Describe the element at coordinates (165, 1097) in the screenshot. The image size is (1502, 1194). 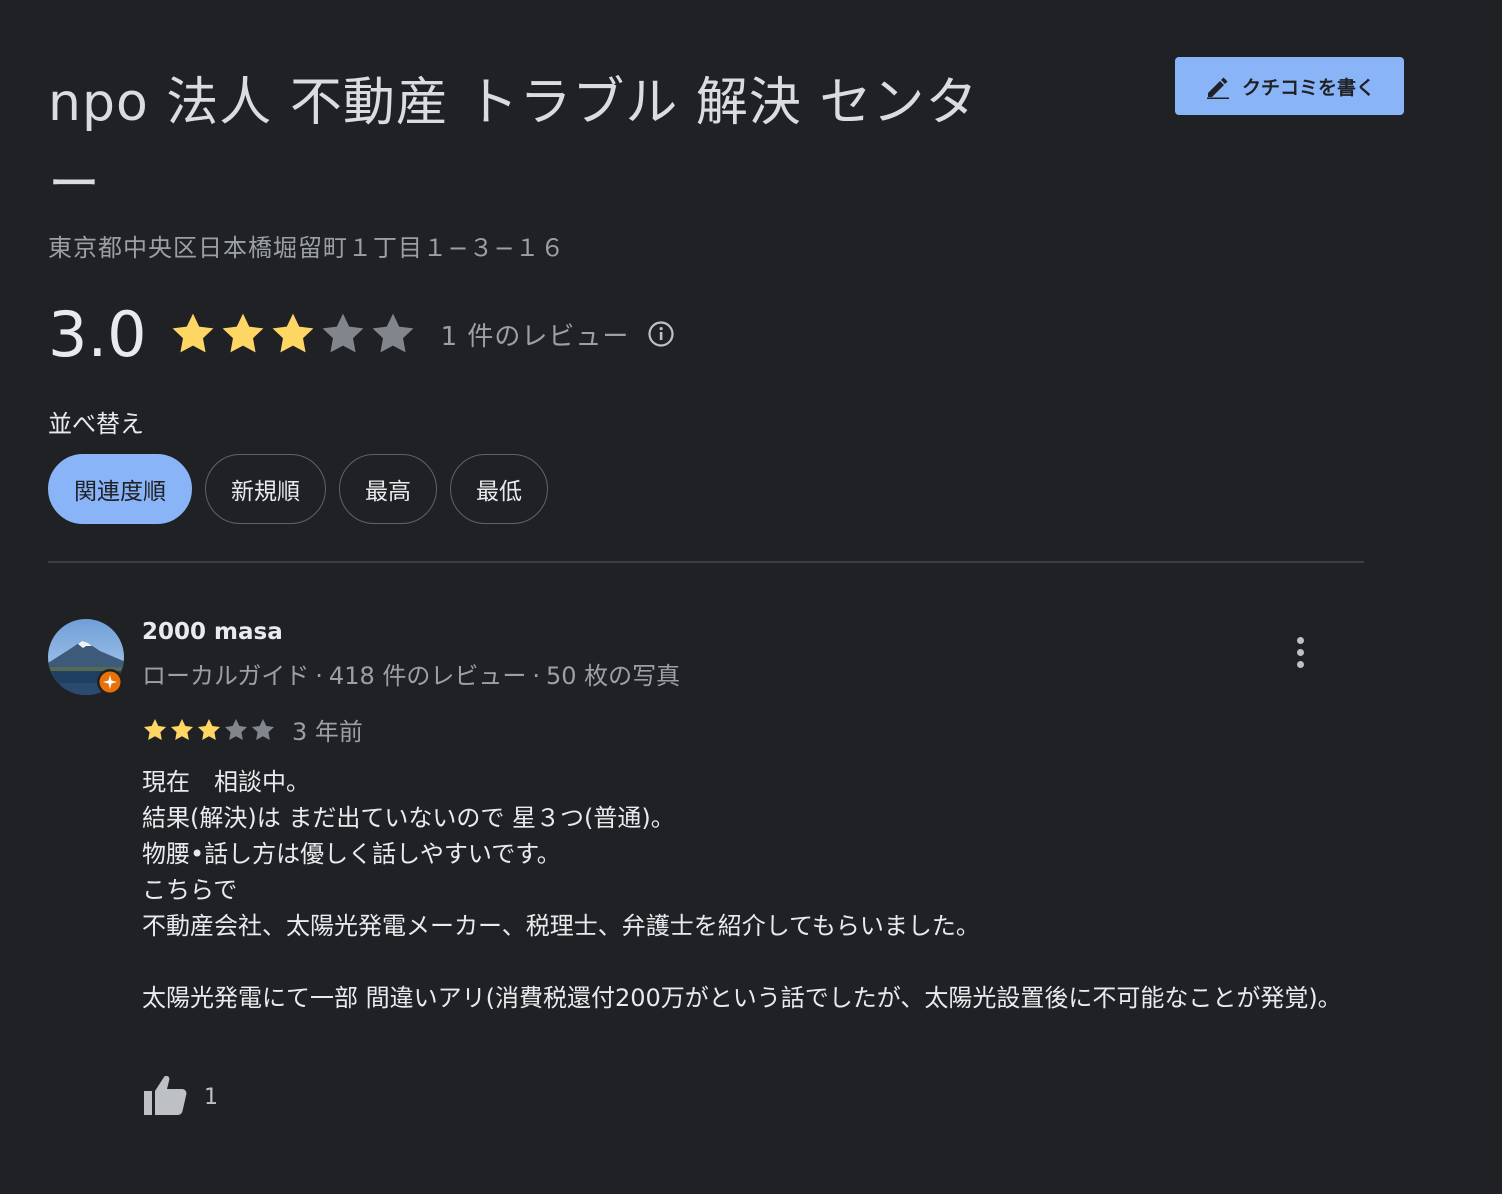
I see `thumbs-up-icon` at that location.